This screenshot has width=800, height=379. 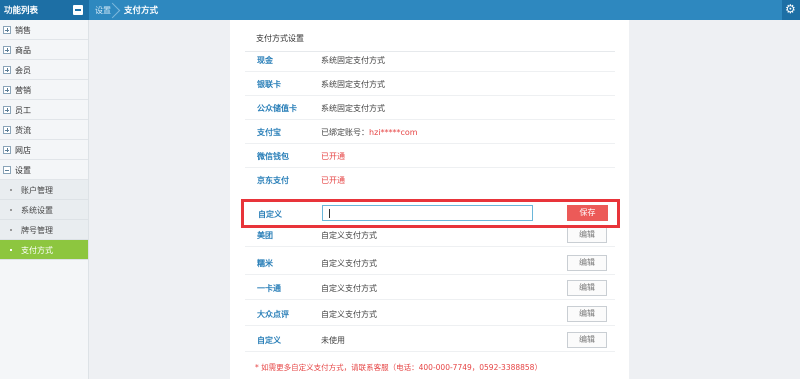 What do you see at coordinates (37, 230) in the screenshot?
I see `sidebar-subitem-label: 牌号管理` at bounding box center [37, 230].